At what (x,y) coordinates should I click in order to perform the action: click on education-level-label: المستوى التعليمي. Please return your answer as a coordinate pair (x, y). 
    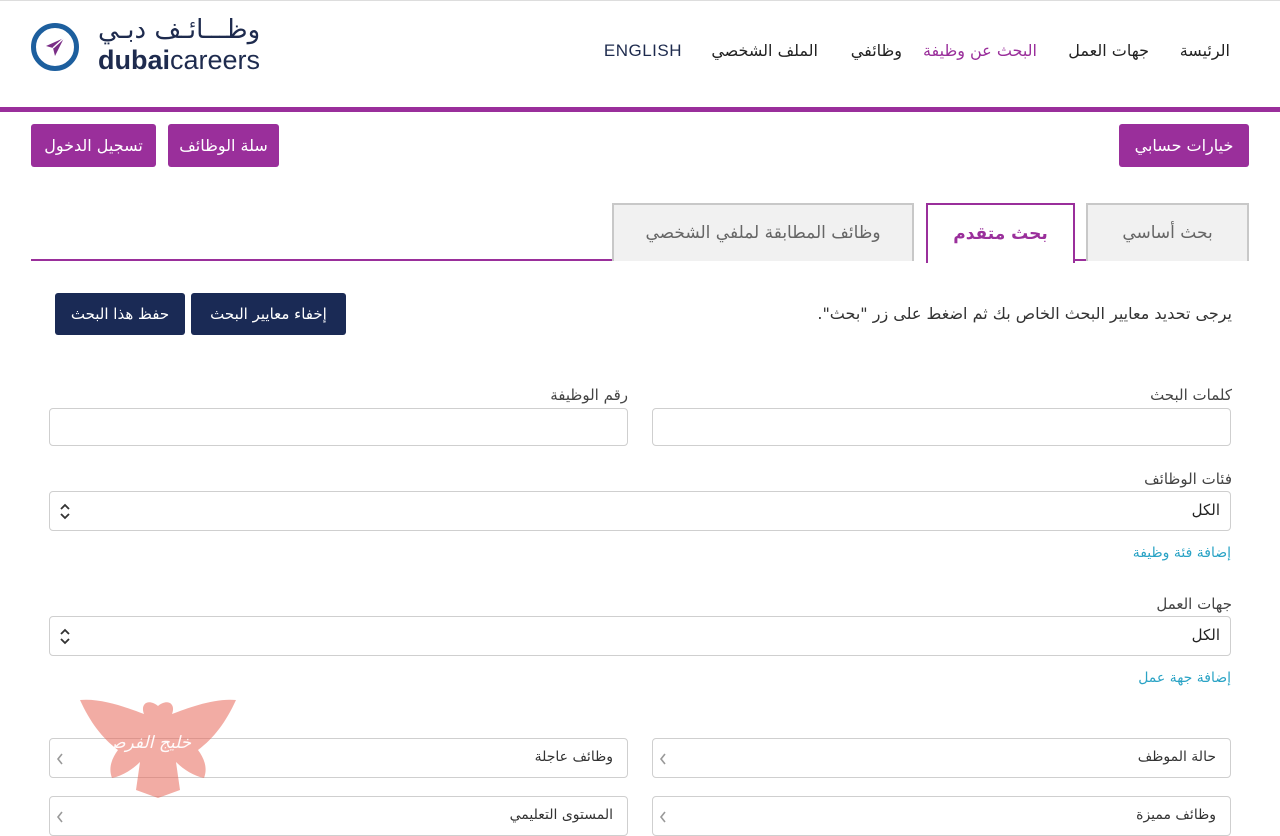
    Looking at the image, I should click on (561, 815).